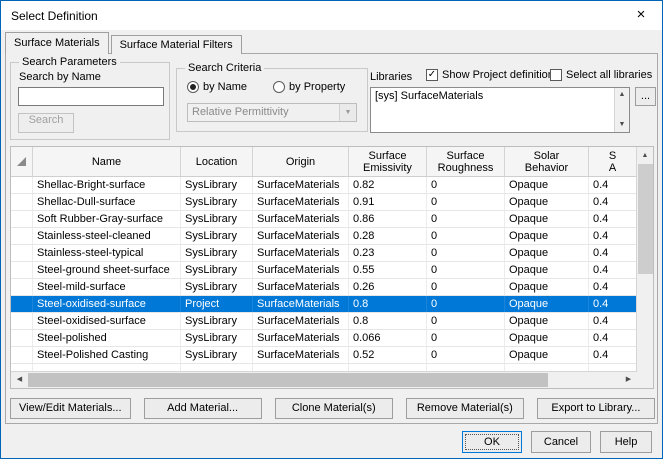 Image resolution: width=663 pixels, height=459 pixels. What do you see at coordinates (500, 96) in the screenshot?
I see `list-item: [sys] SurfaceMaterials` at bounding box center [500, 96].